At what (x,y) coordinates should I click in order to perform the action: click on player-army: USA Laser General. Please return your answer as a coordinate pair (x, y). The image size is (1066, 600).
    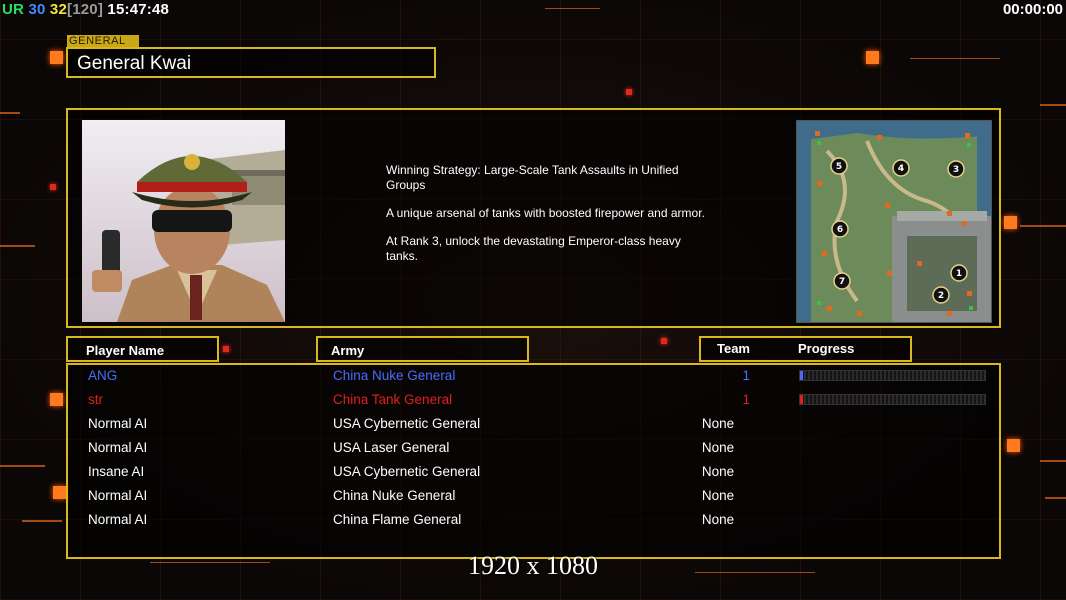
    Looking at the image, I should click on (391, 447).